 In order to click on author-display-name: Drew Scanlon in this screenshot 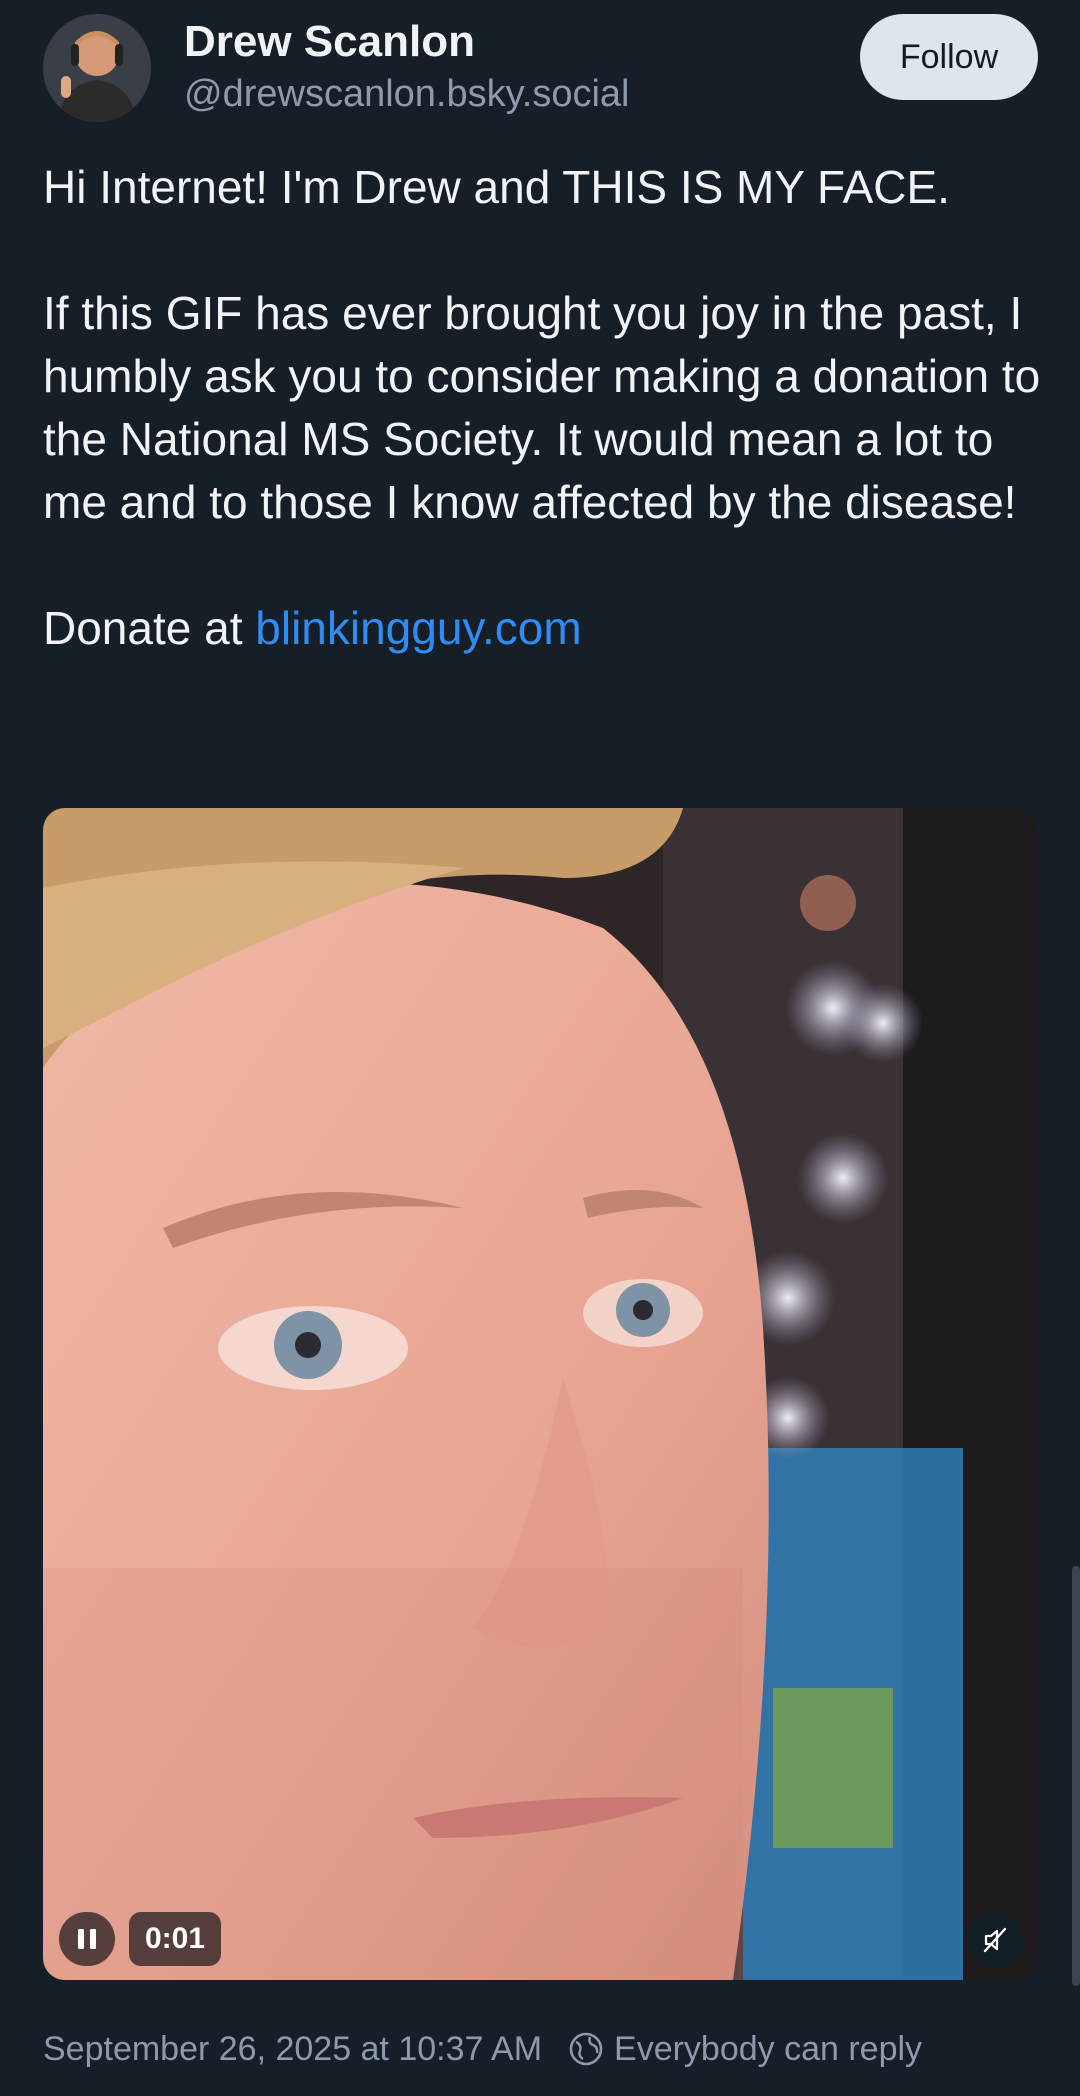, I will do `click(329, 41)`.